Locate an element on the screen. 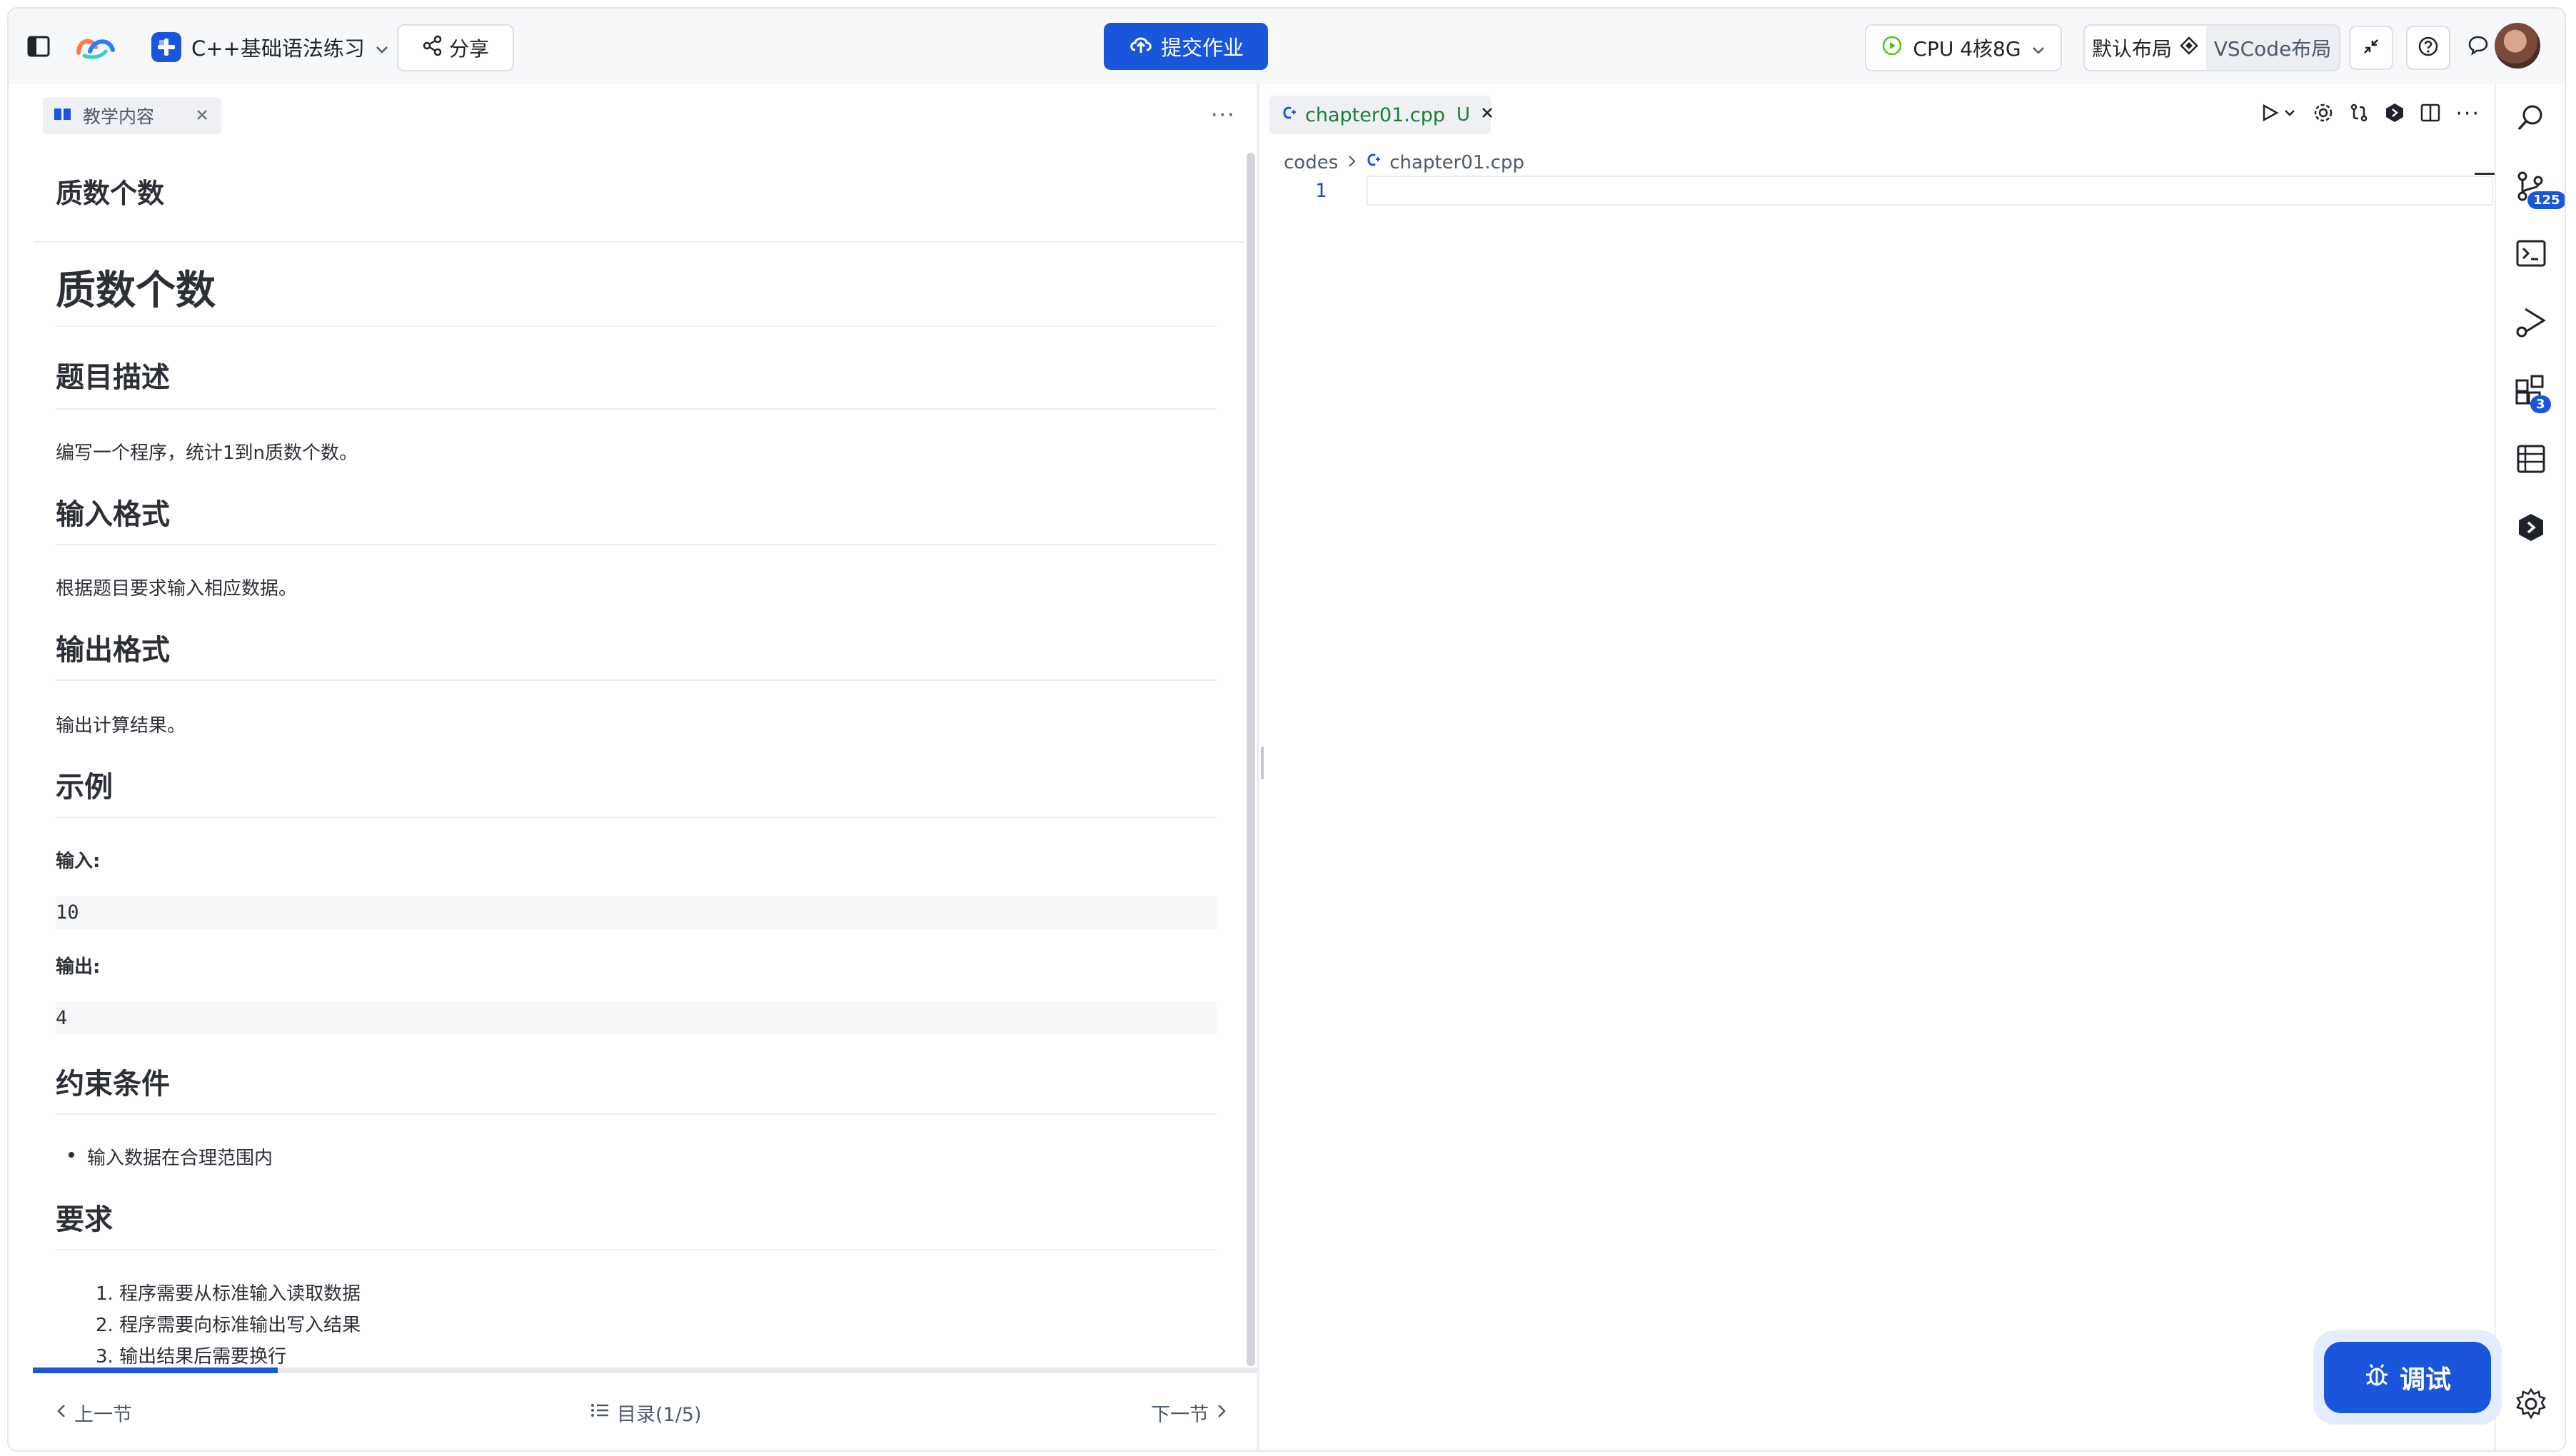 This screenshot has height=1456, width=2576. chat-button is located at coordinates (2478, 46).